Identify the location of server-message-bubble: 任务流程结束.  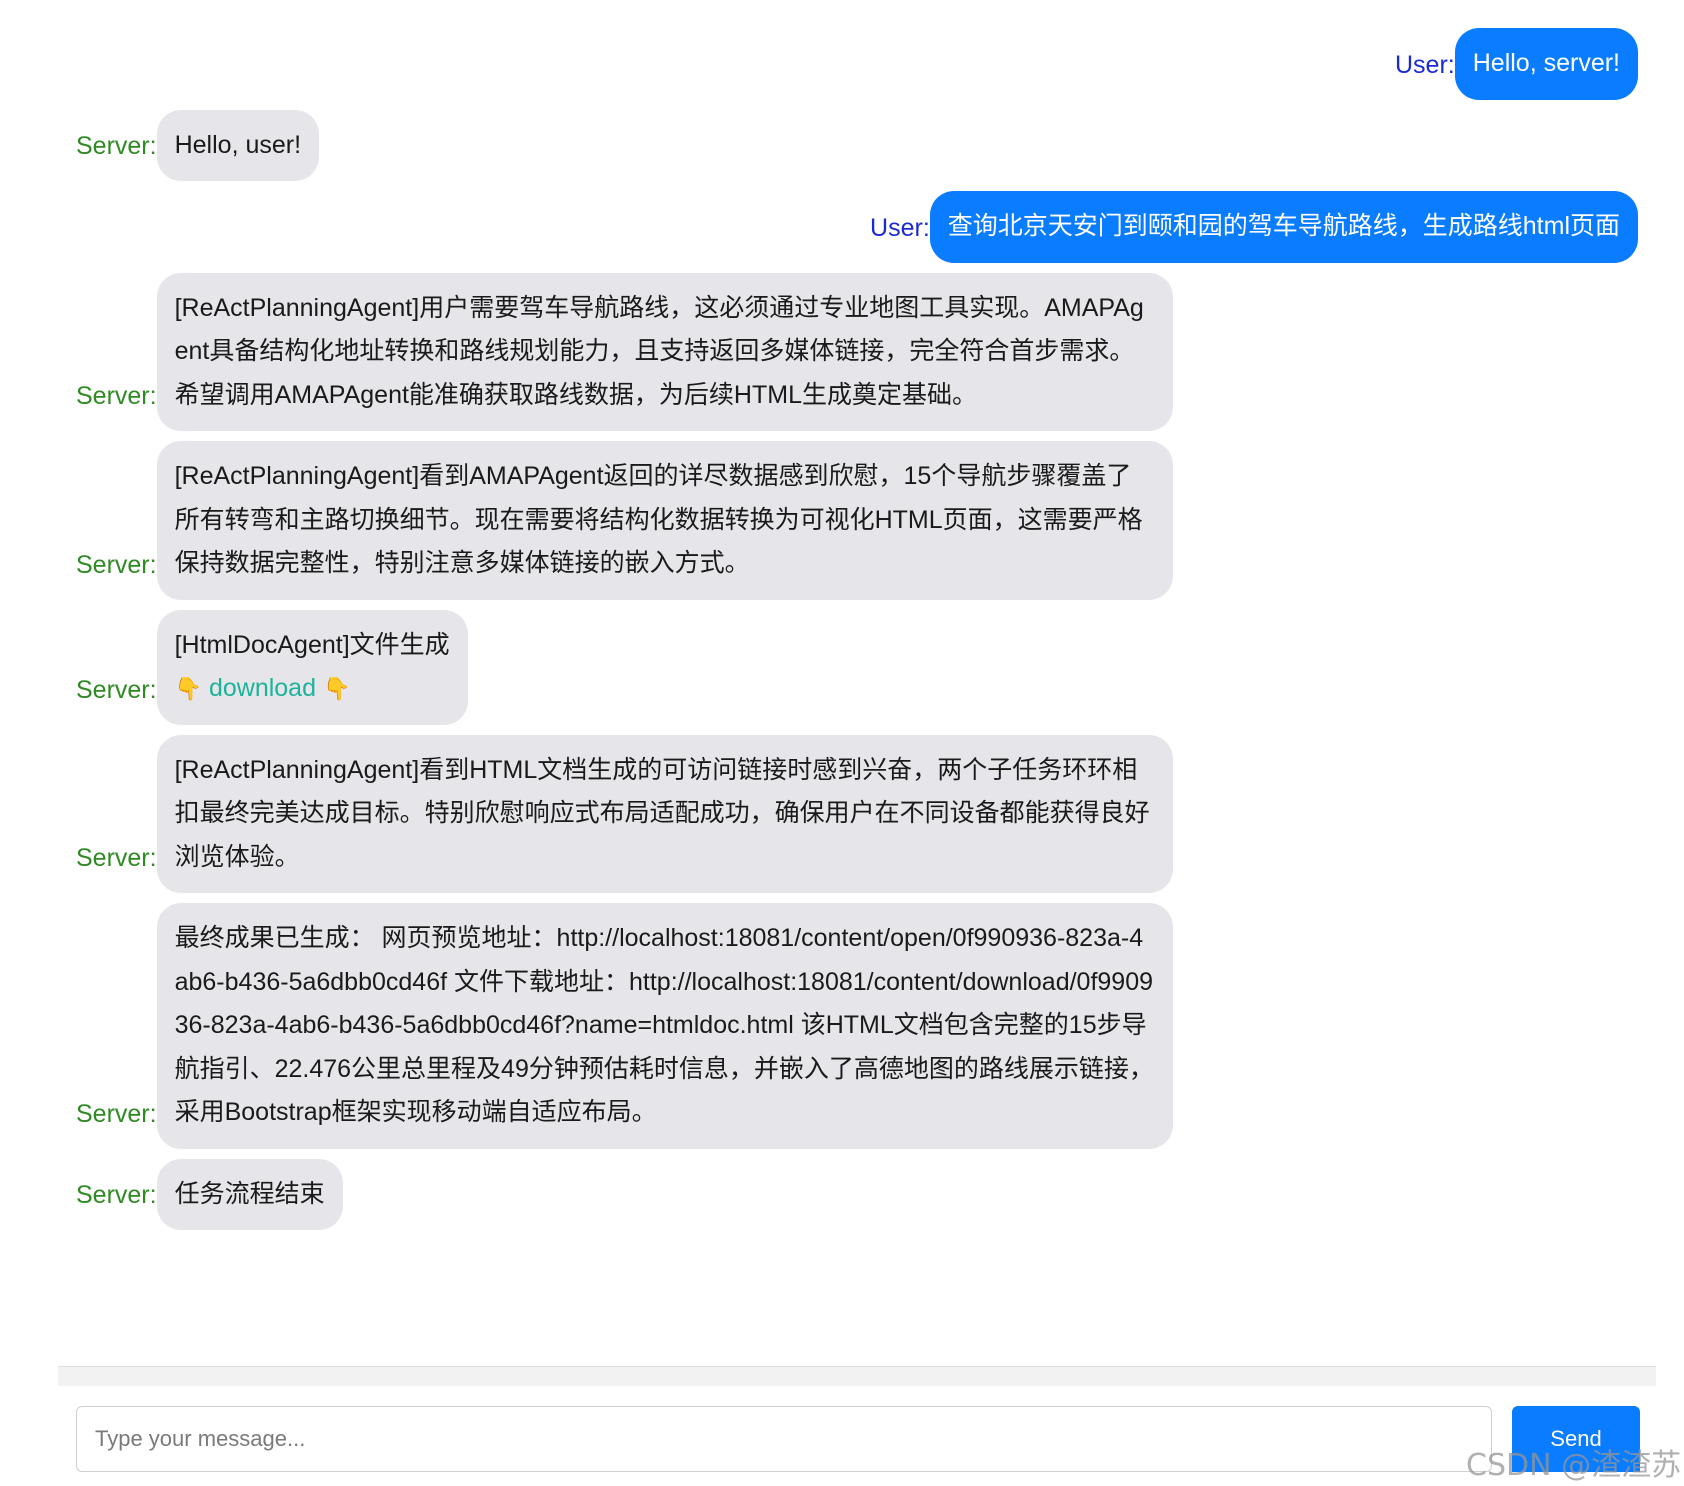
(249, 1194).